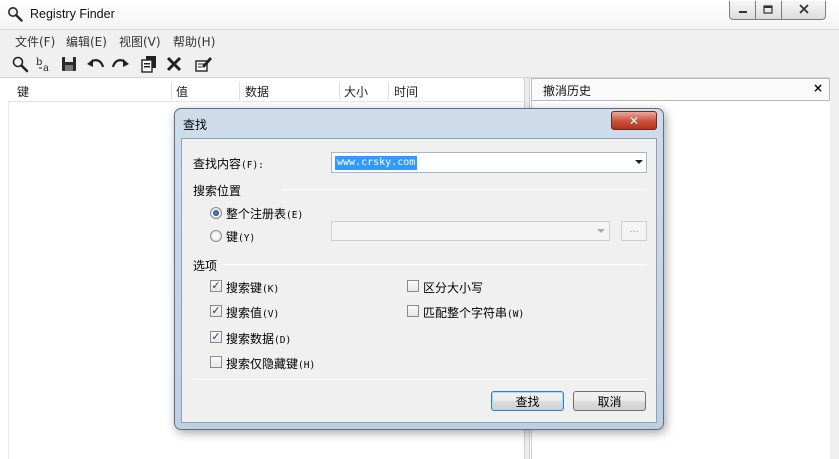  What do you see at coordinates (35, 41) in the screenshot?
I see `menu-file: 文件(F)` at bounding box center [35, 41].